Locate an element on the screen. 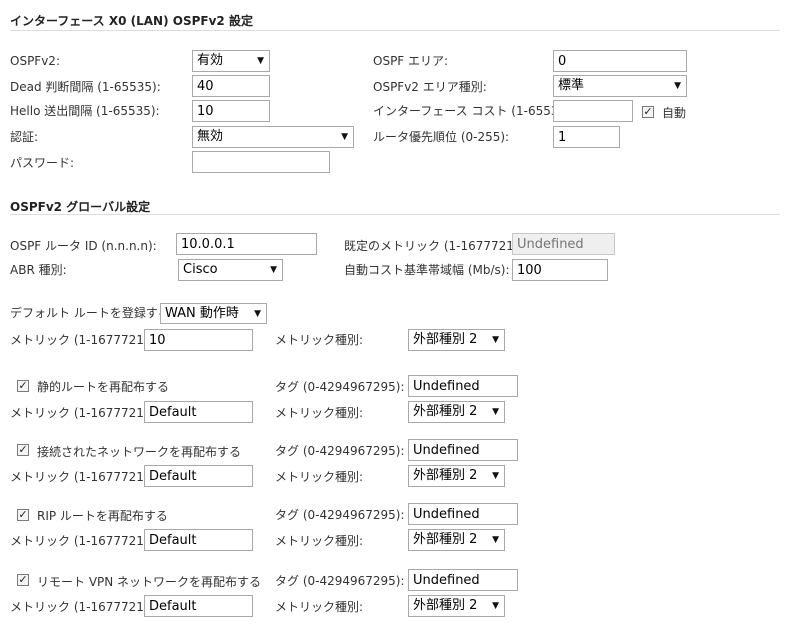 The width and height of the screenshot is (788, 637). redistribute-static-label: 静的ルートを再配布する is located at coordinates (103, 387).